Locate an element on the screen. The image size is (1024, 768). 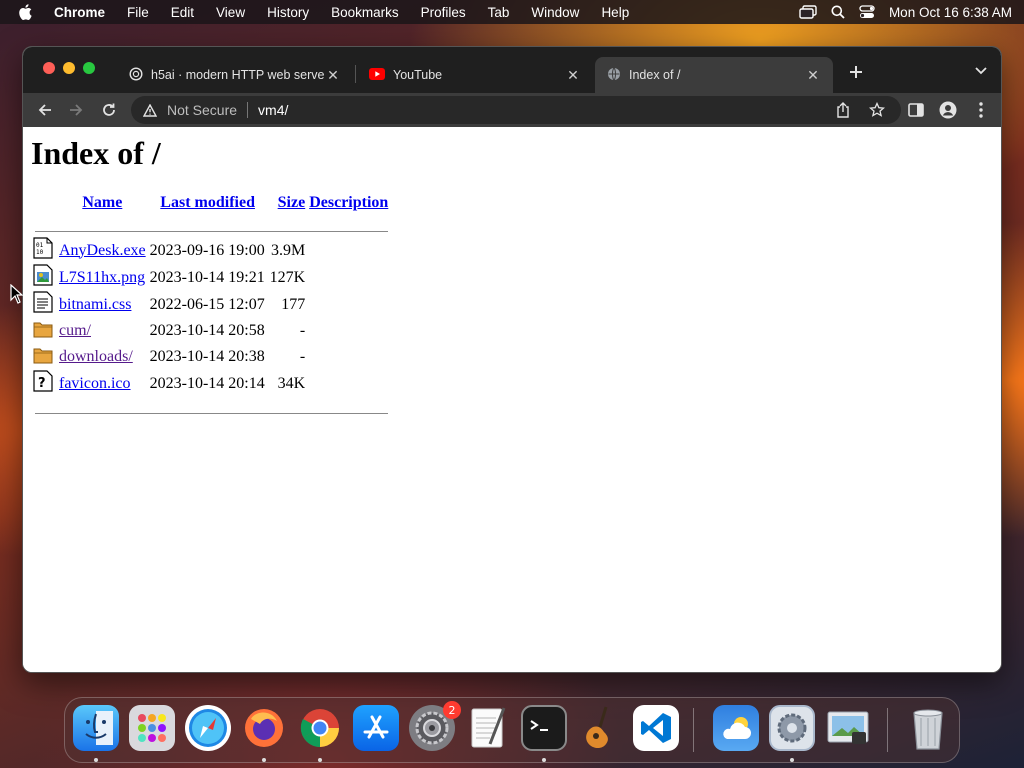
modified-cell: 2022-06-15 12:07 is located at coordinates (207, 304).